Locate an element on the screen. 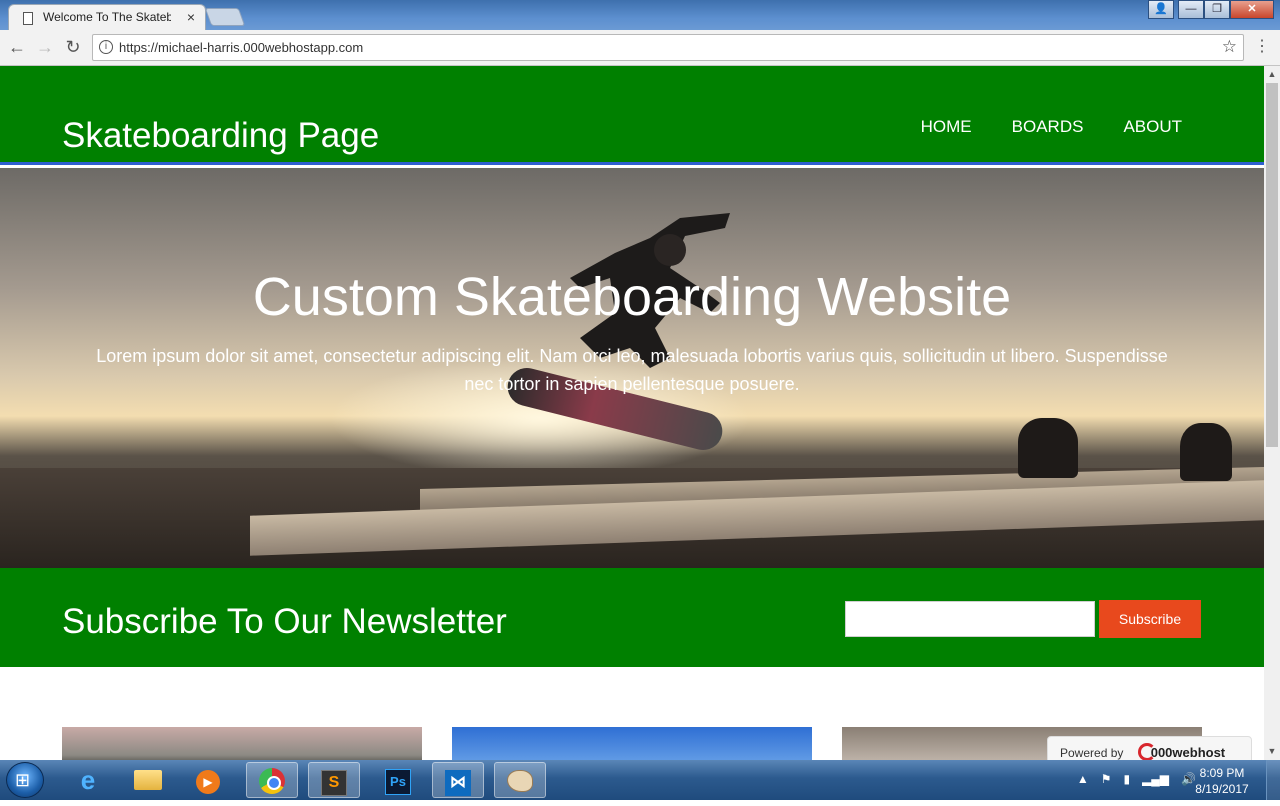 This screenshot has height=806, width=1280. chrome-icon is located at coordinates (272, 780).